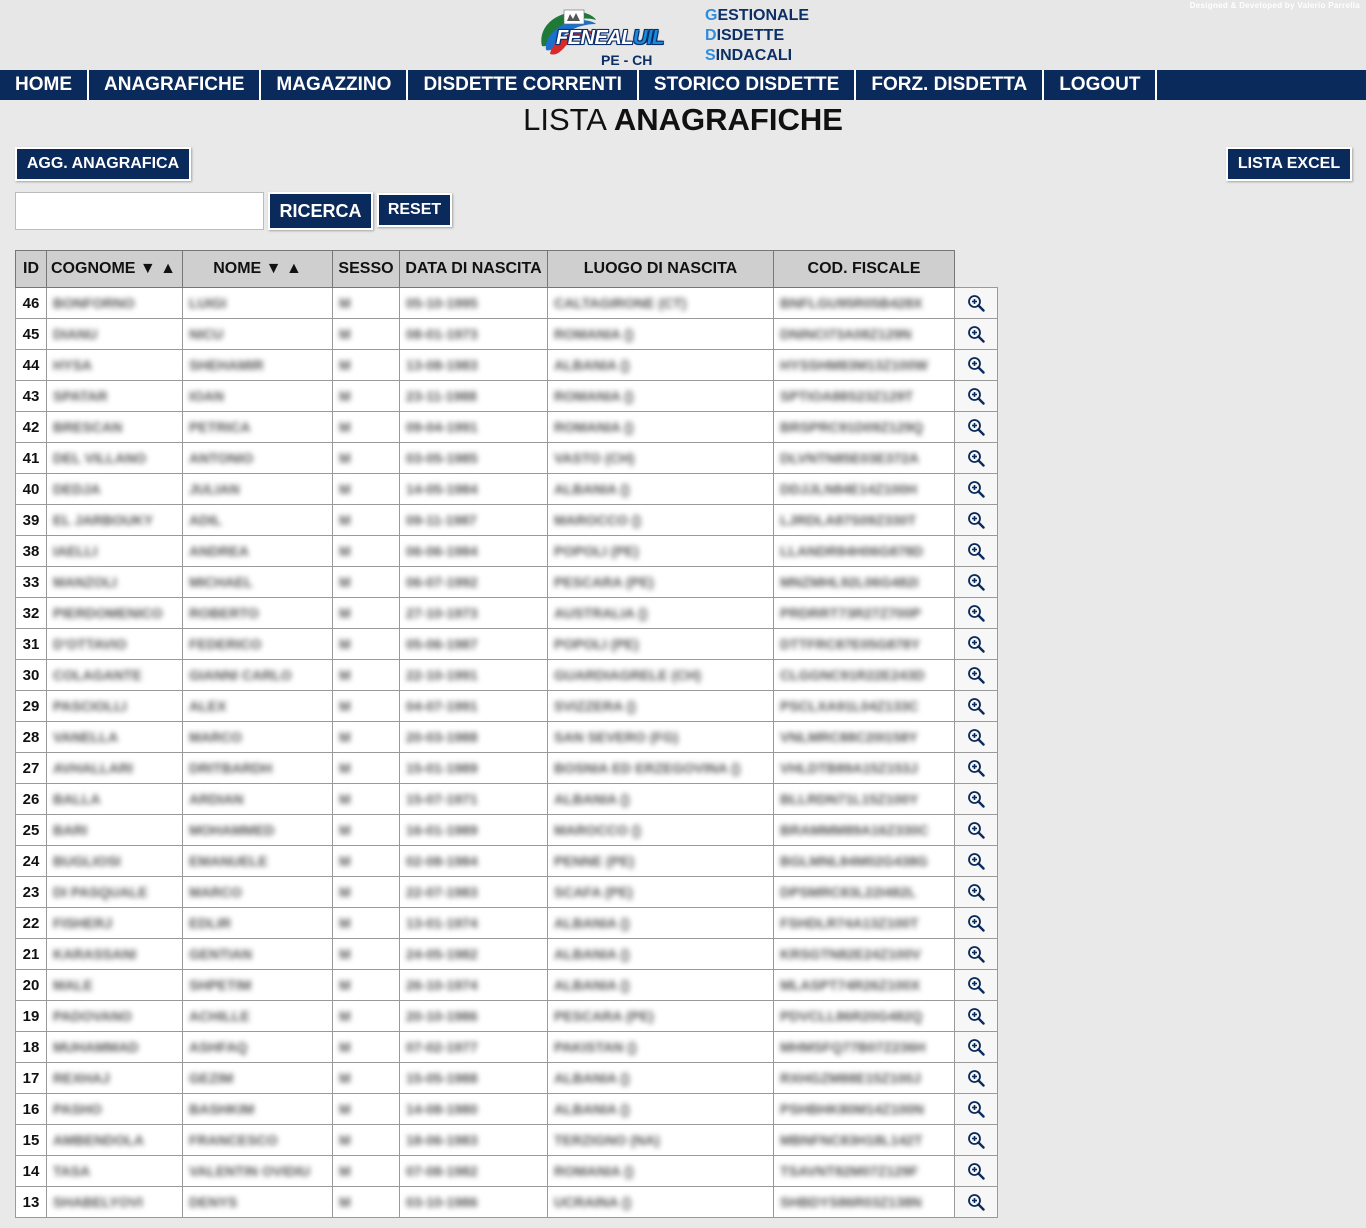 This screenshot has width=1366, height=1228. Describe the element at coordinates (592, 799) in the screenshot. I see `birthplace-cell-text: ALBANIA ()` at that location.